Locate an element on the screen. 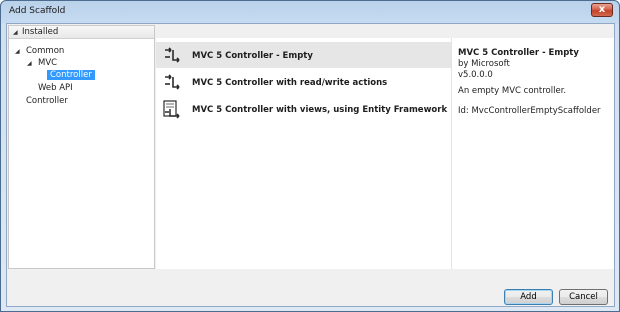  details-version: v5.0.0.0 is located at coordinates (475, 75).